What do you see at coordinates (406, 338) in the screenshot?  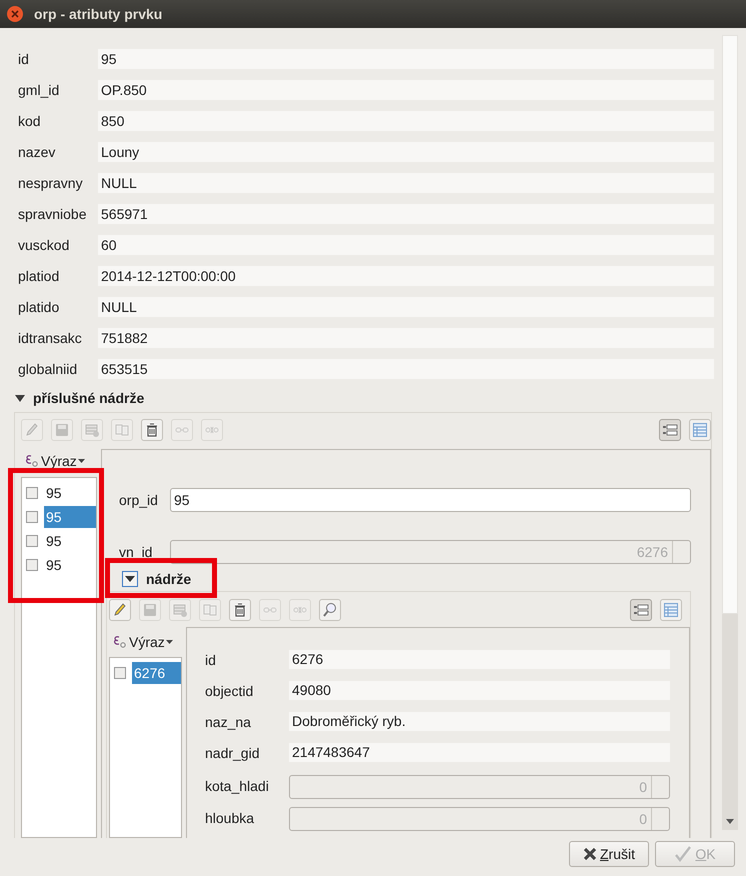 I see `value-field: 751882` at bounding box center [406, 338].